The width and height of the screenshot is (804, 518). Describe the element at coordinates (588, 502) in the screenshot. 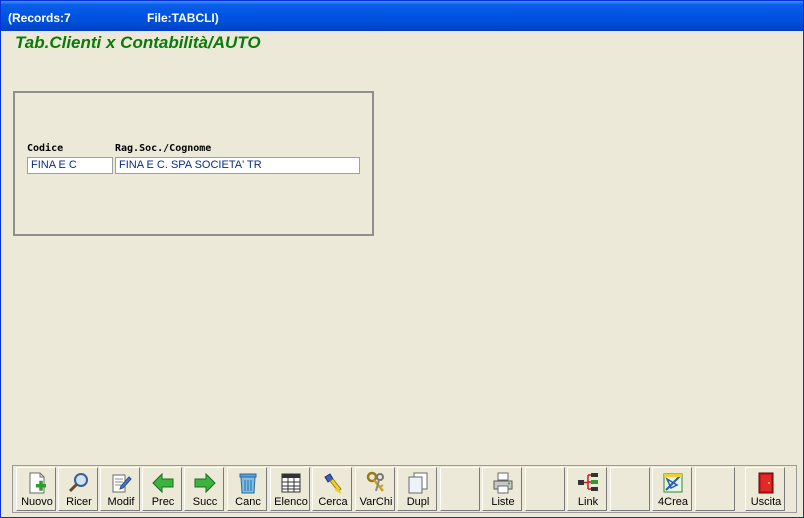

I see `button-label: Link` at that location.